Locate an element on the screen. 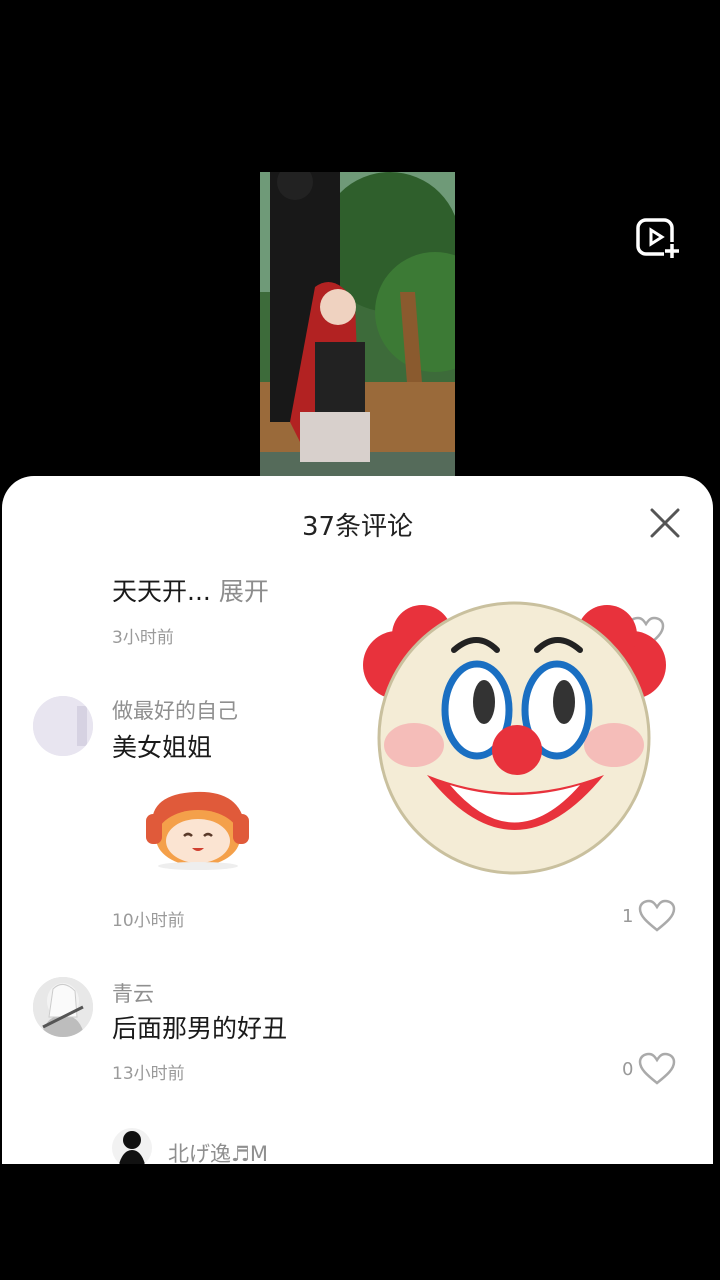 The height and width of the screenshot is (1280, 720). comment-username: 做最好的自己 is located at coordinates (175, 710).